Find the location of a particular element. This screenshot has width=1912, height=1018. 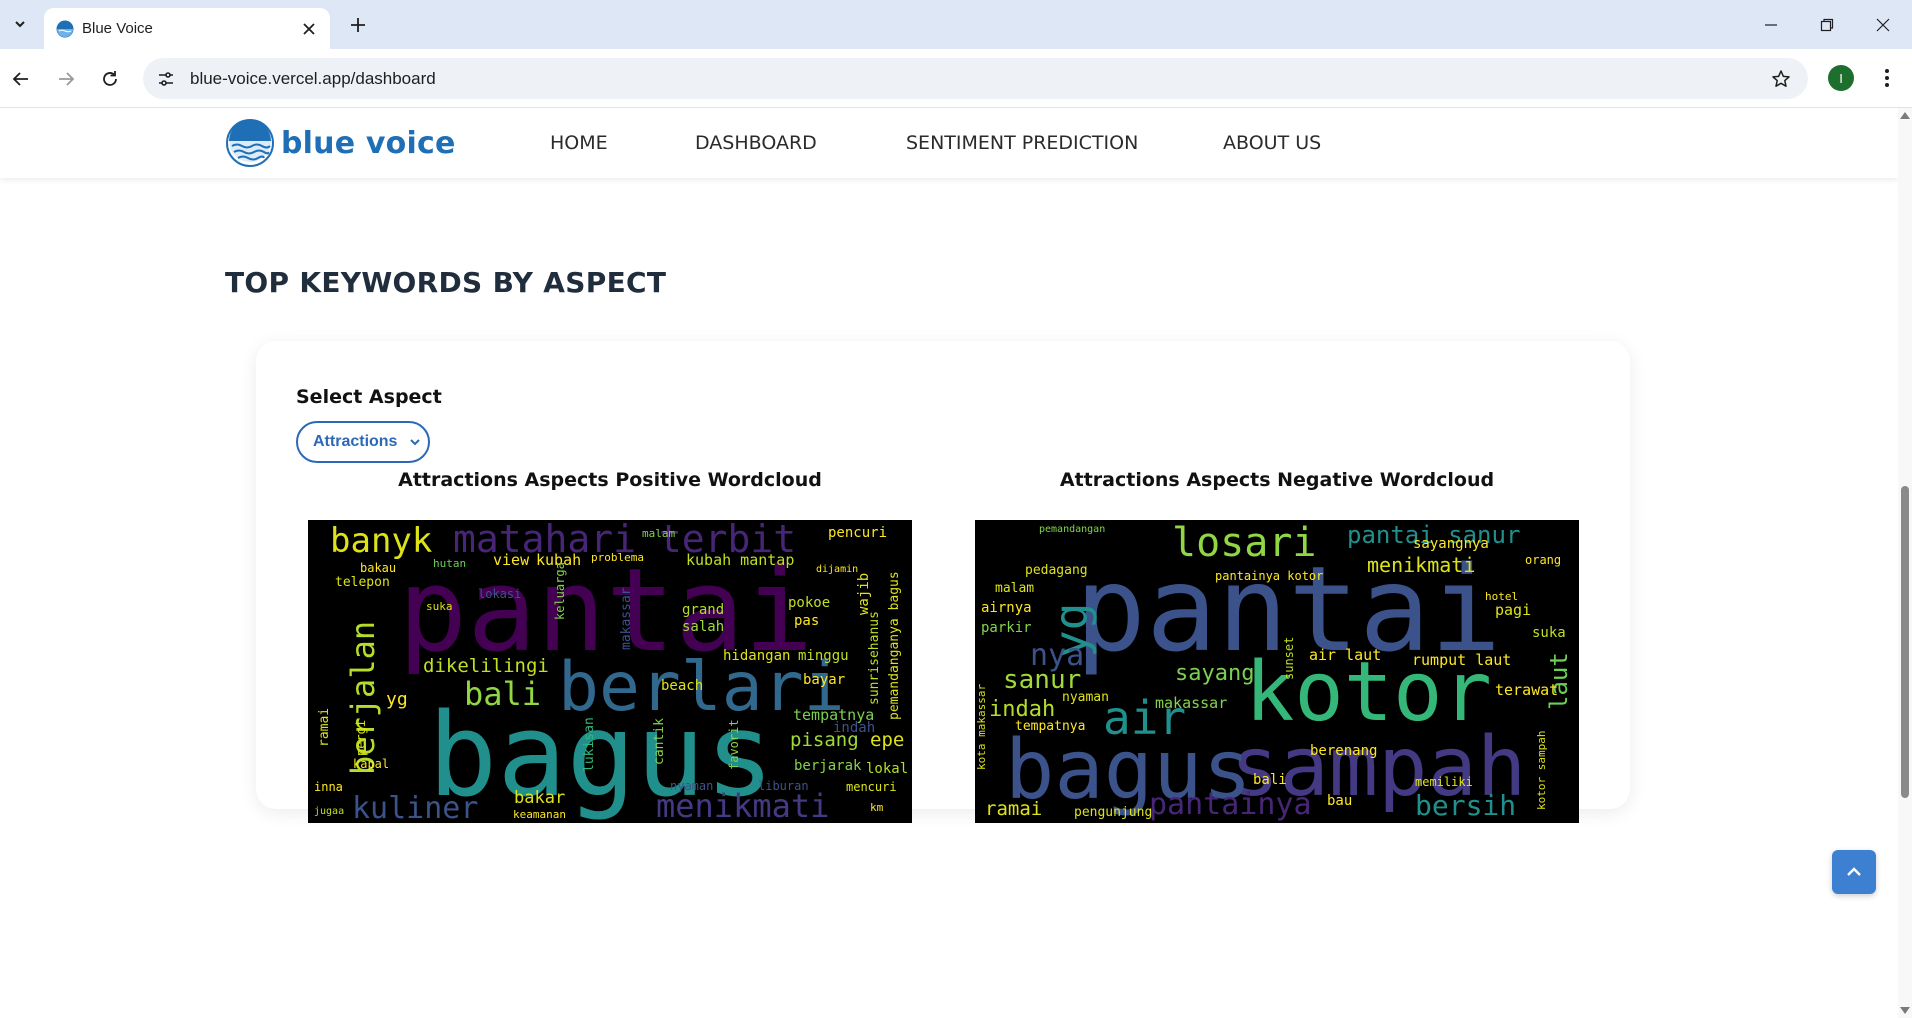

tab-close-button is located at coordinates (309, 29).